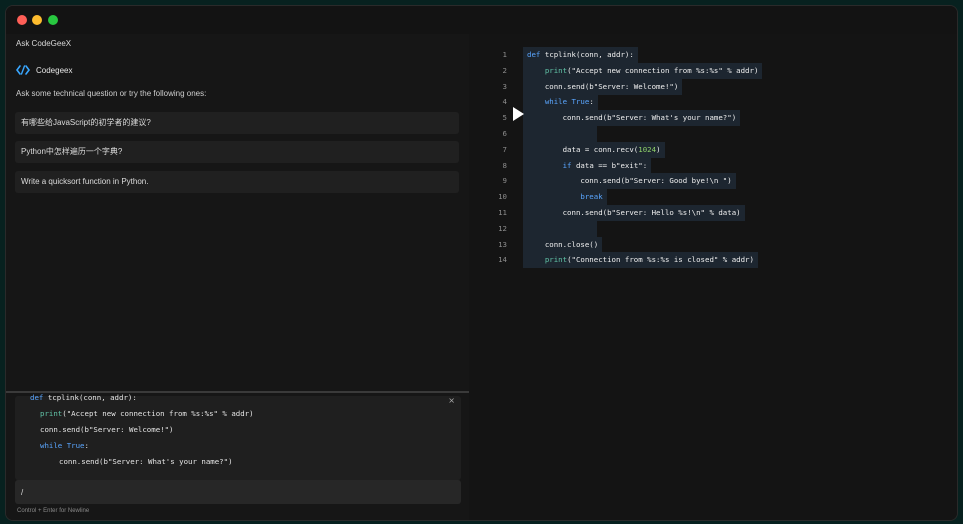 Image resolution: width=963 pixels, height=524 pixels. What do you see at coordinates (504, 165) in the screenshot?
I see `line-number: 8` at bounding box center [504, 165].